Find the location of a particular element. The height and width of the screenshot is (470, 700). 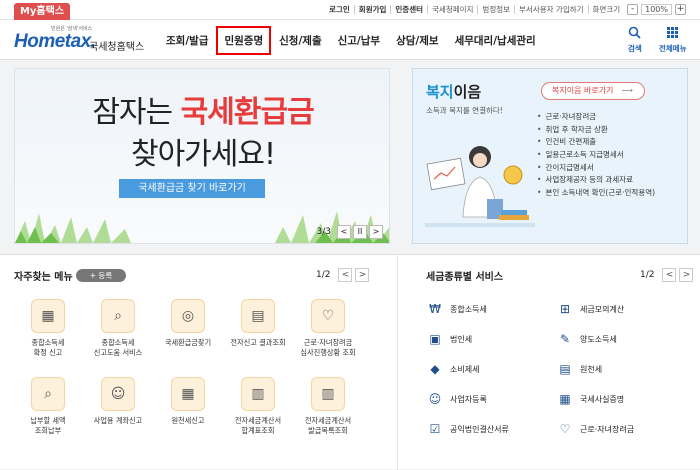

welfare-item: 취업 후 학자금 상환 is located at coordinates (596, 130).